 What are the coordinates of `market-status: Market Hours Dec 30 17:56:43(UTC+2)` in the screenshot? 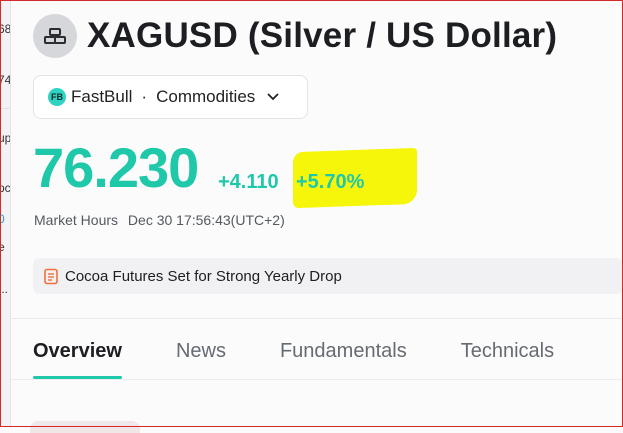 It's located at (159, 220).